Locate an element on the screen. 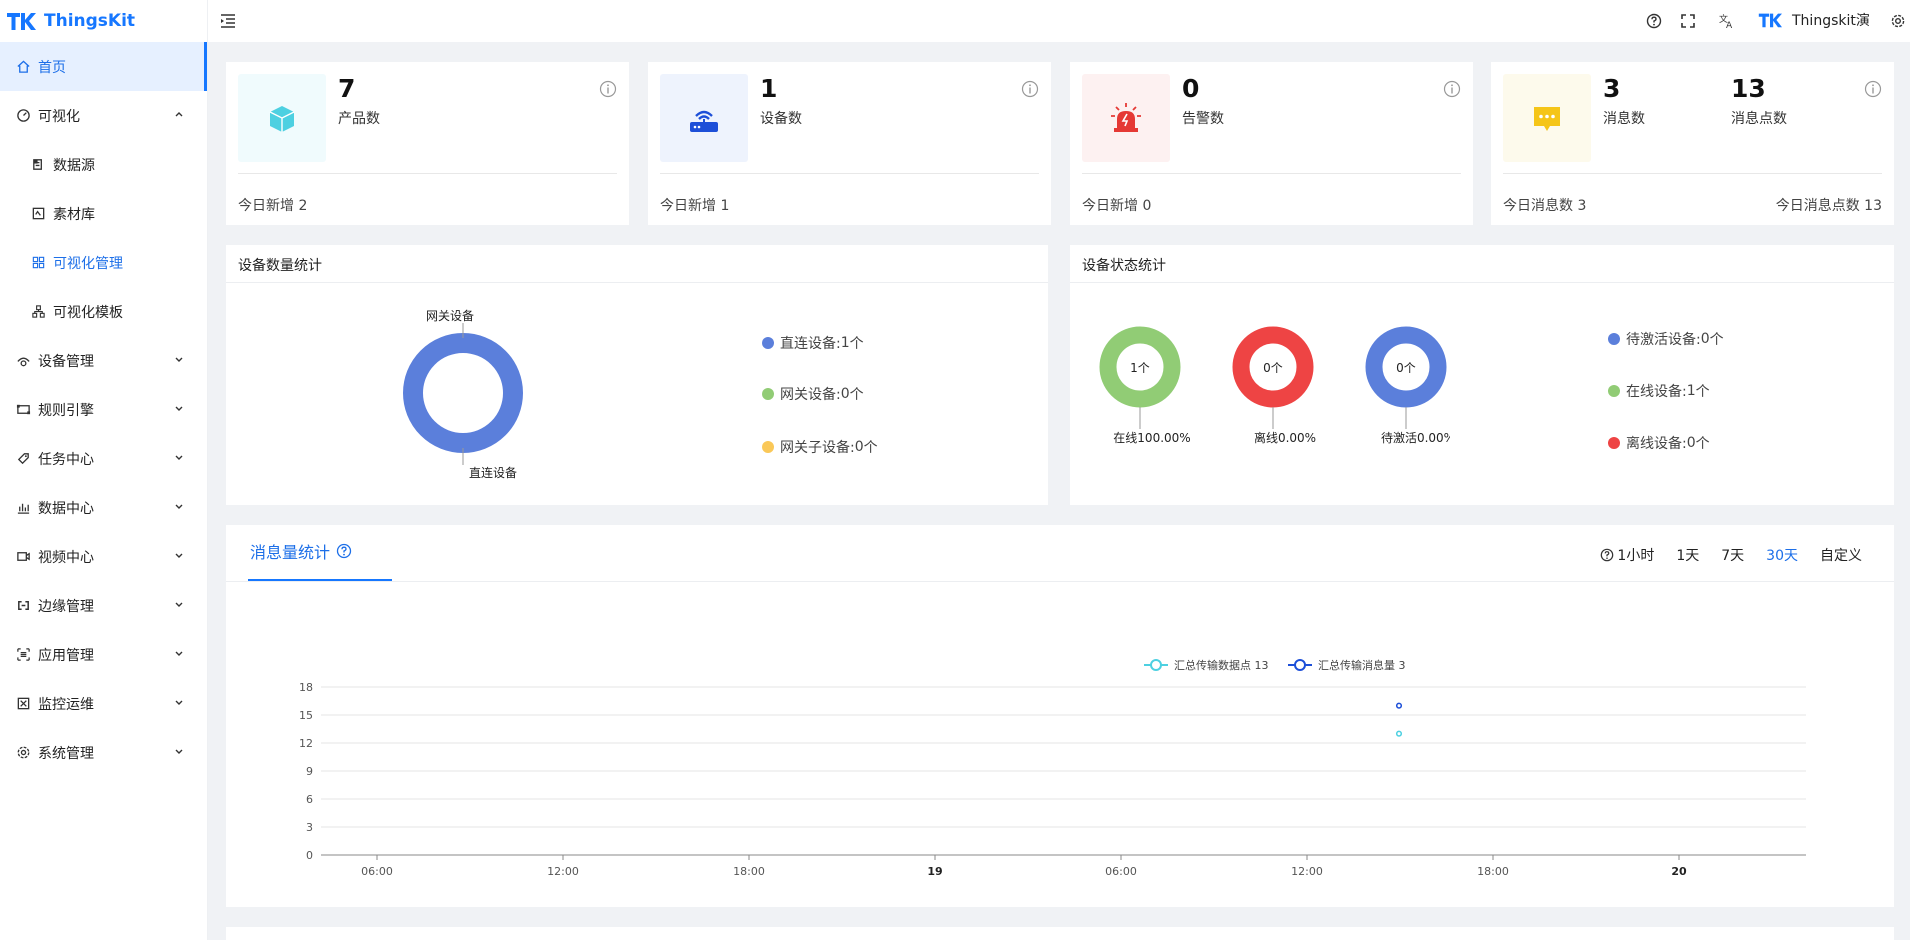  tab-label: 消息量统计 is located at coordinates (290, 552).